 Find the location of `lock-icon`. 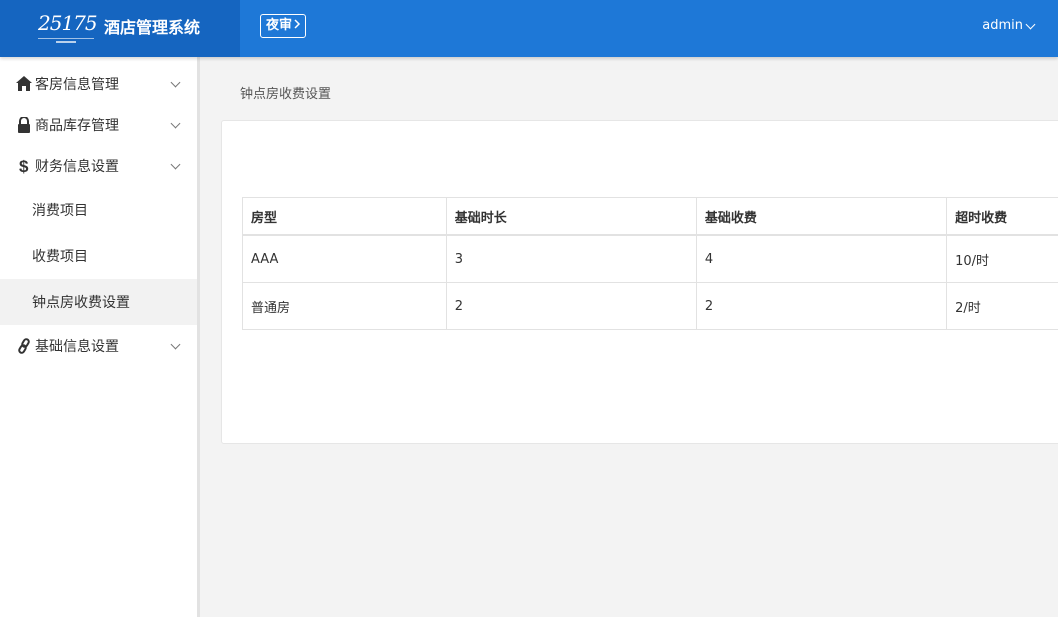

lock-icon is located at coordinates (24, 124).